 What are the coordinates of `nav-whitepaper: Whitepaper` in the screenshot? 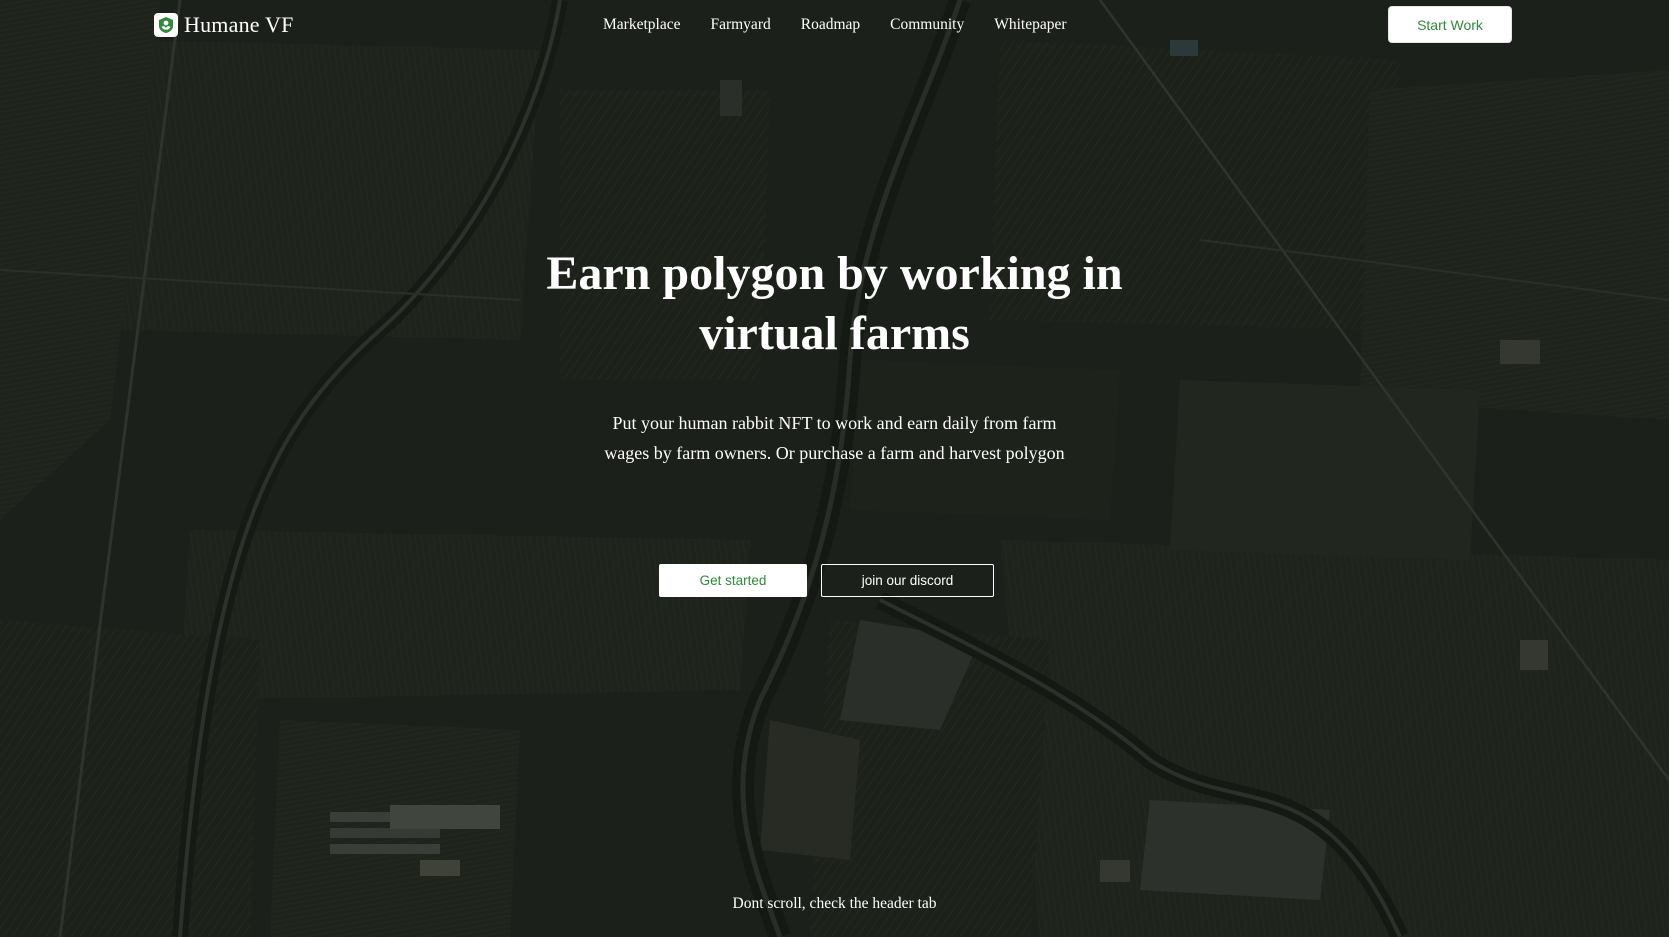 It's located at (1030, 25).